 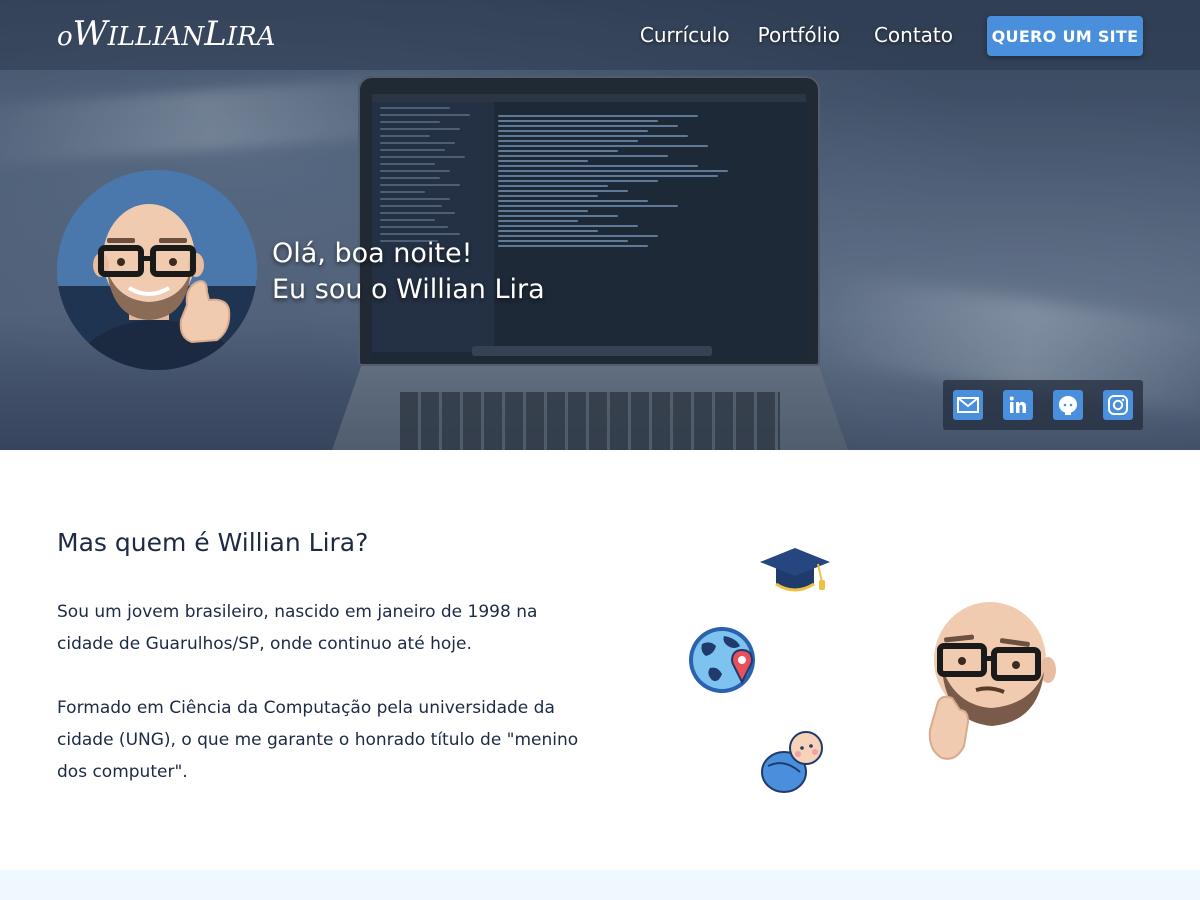 I want to click on linkedin-icon, so click(x=1018, y=405).